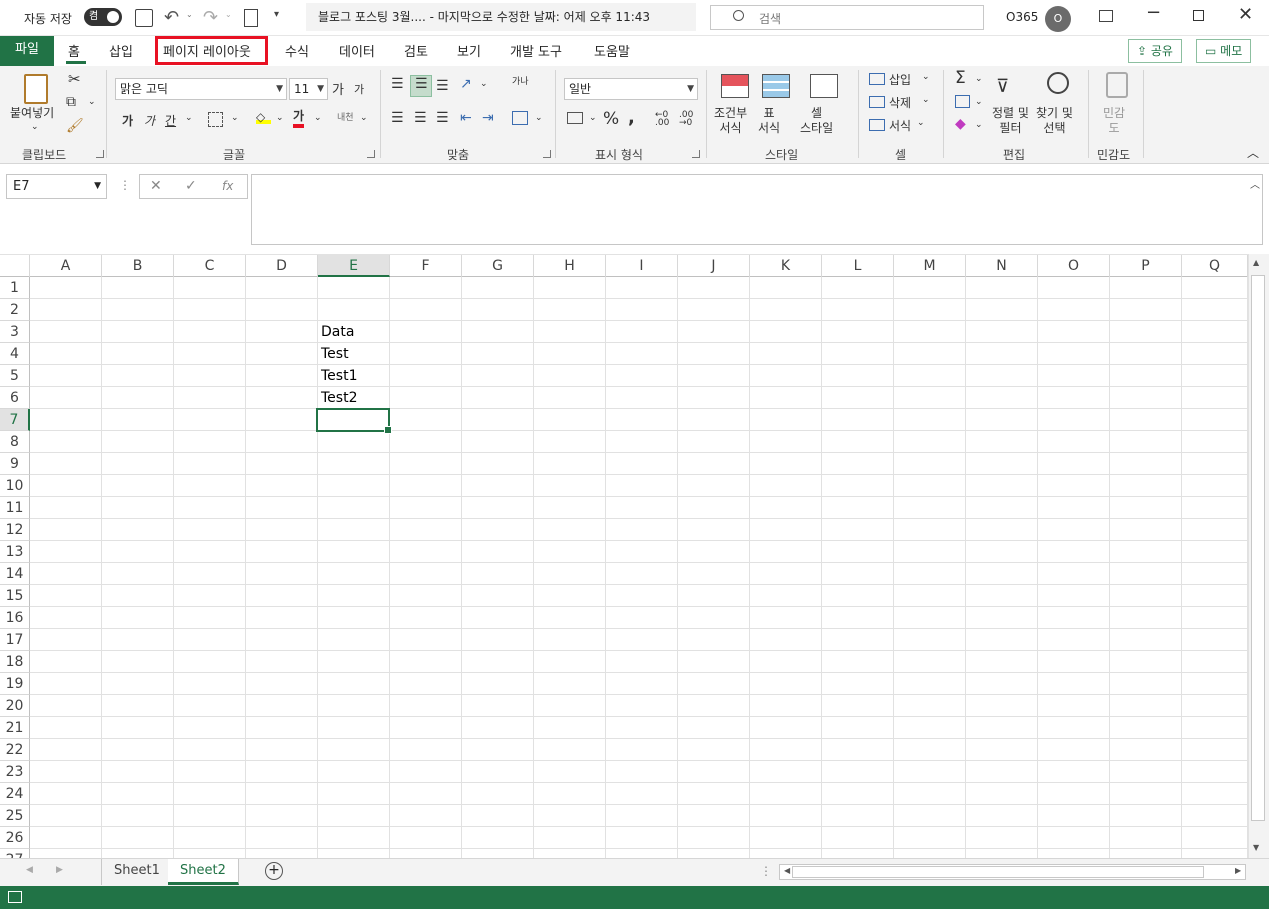 This screenshot has width=1269, height=909. What do you see at coordinates (121, 50) in the screenshot?
I see `tab-insert: 삽입` at bounding box center [121, 50].